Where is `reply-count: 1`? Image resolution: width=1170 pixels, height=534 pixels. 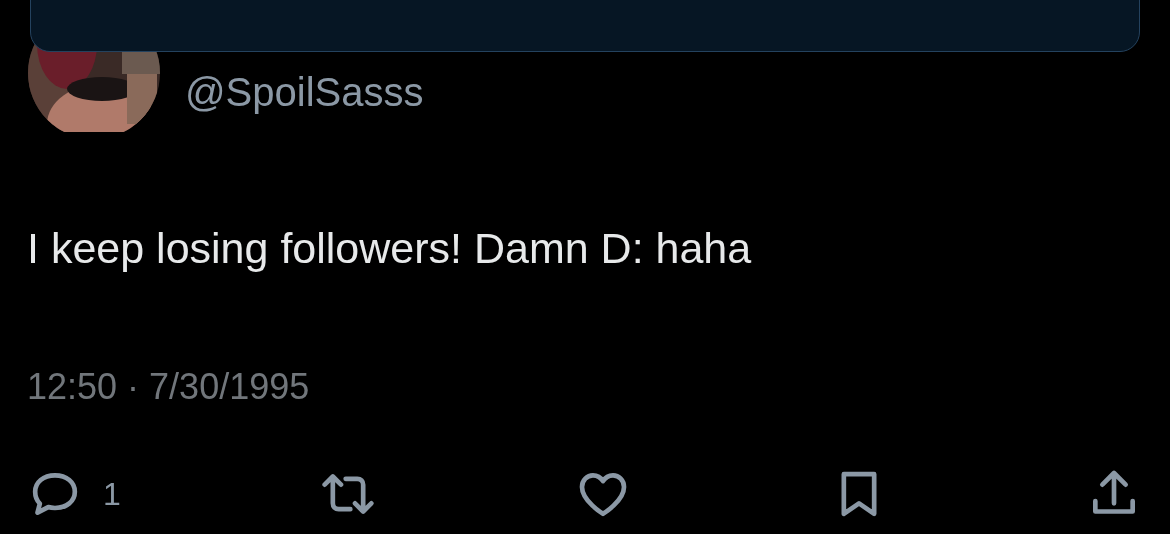
reply-count: 1 is located at coordinates (112, 494).